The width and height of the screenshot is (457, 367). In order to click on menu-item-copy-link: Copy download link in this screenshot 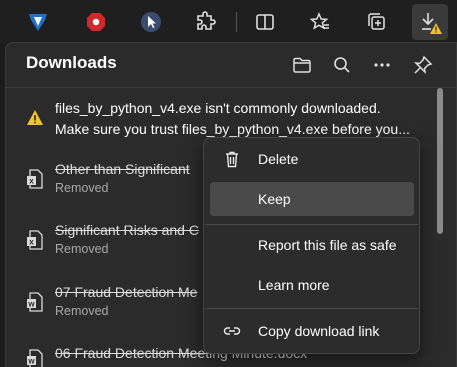, I will do `click(312, 331)`.